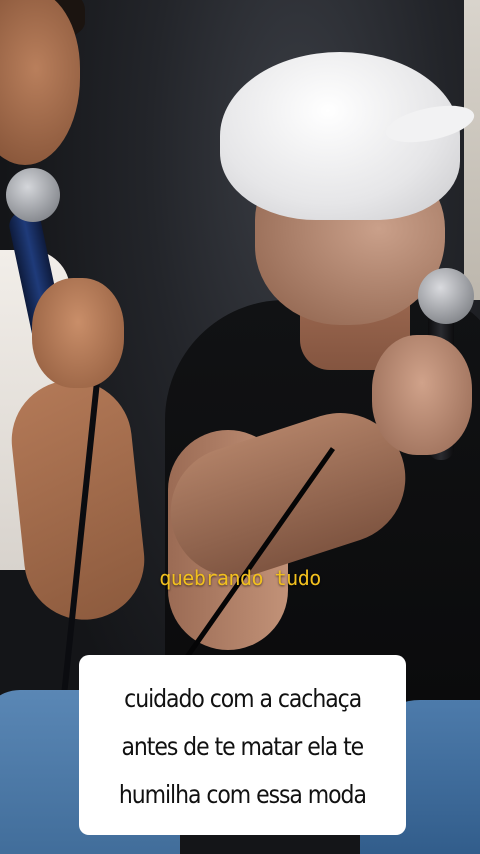 This screenshot has width=480, height=854. Describe the element at coordinates (422, 395) in the screenshot. I see `right-person-hand` at that location.